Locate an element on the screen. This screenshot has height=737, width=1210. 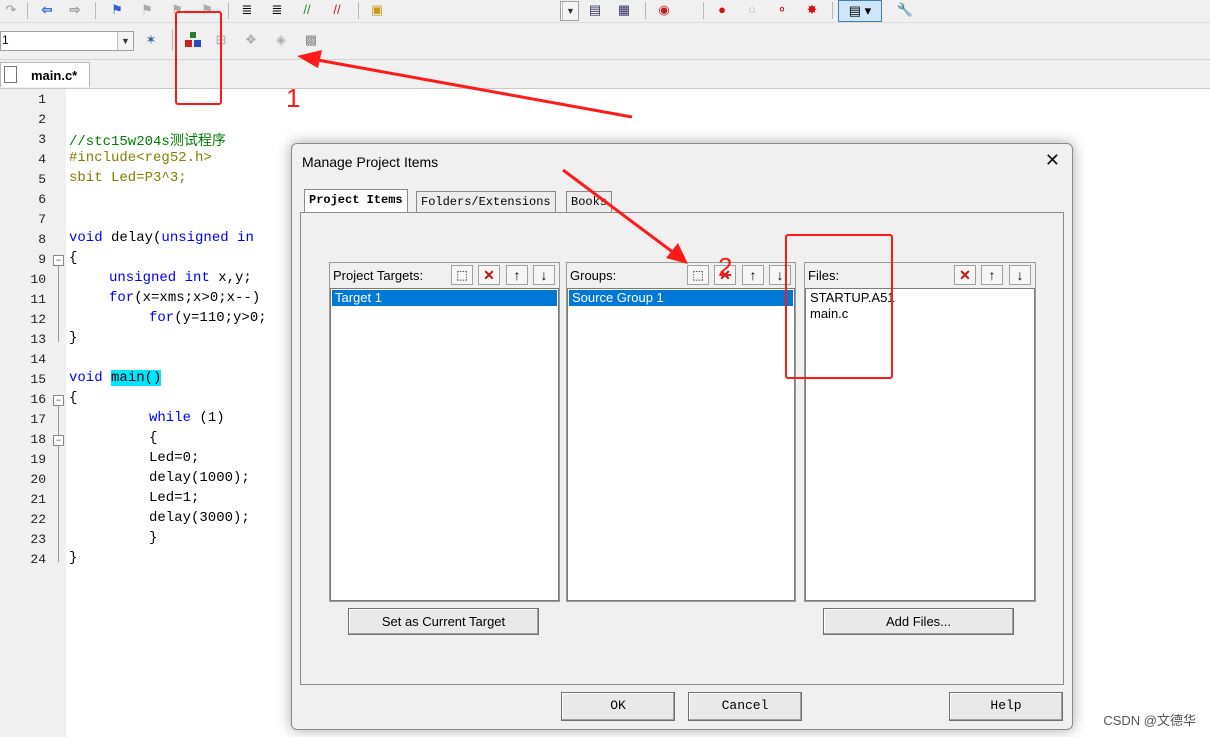
watermark: CSDN @文德华 is located at coordinates (1149, 720).